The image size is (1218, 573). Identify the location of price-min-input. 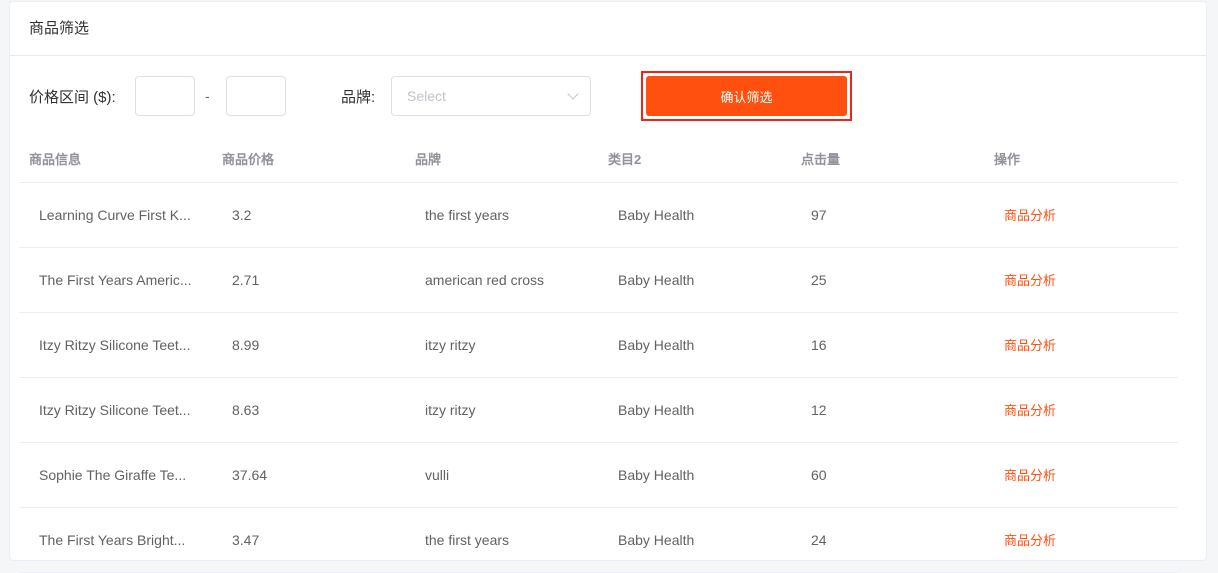
(165, 96).